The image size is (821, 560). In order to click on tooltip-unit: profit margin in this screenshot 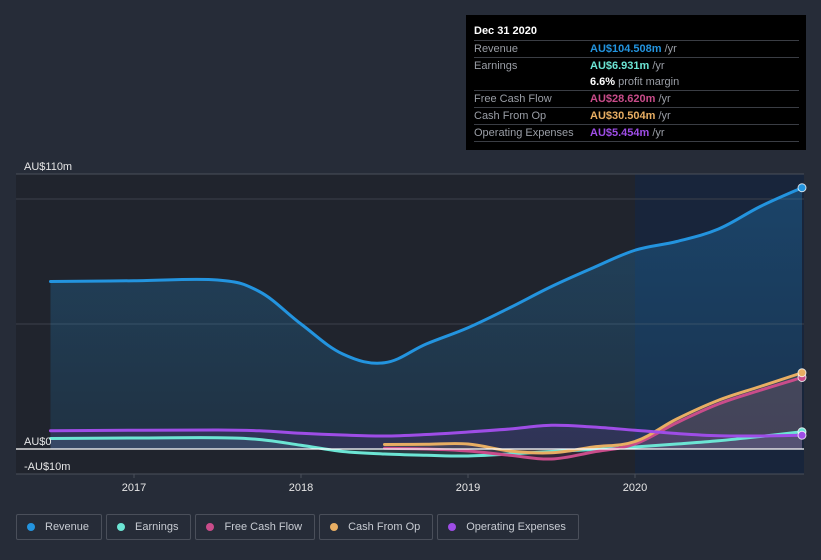, I will do `click(649, 82)`.